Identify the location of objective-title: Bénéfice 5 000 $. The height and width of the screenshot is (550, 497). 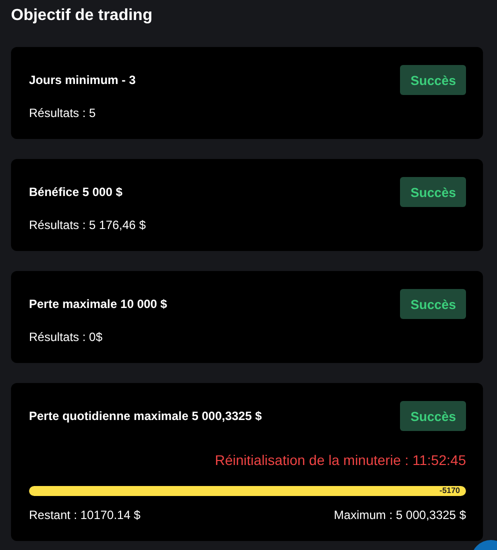
(75, 192).